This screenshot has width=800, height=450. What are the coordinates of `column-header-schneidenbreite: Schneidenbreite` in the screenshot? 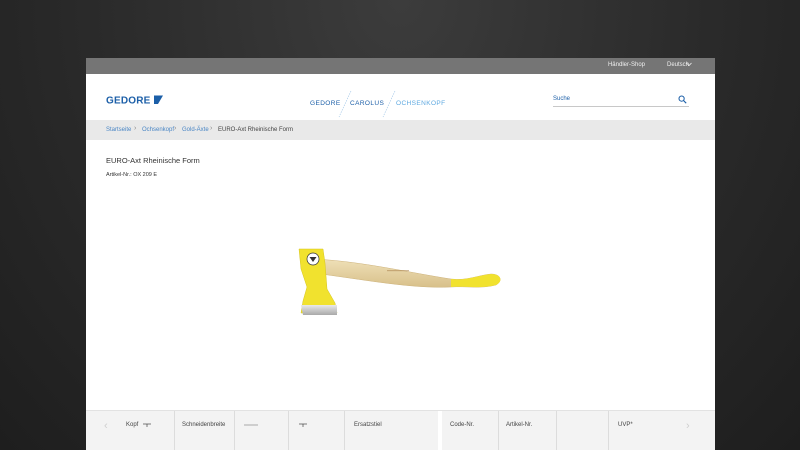 It's located at (204, 425).